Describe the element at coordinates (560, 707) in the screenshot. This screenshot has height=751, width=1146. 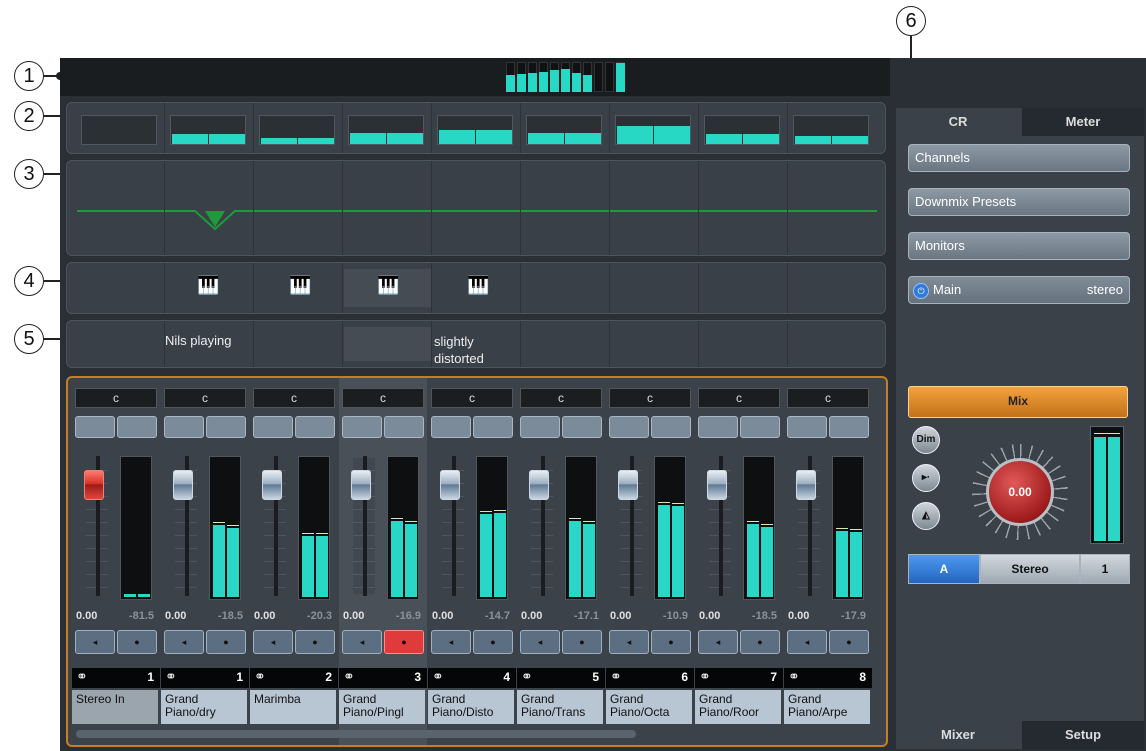
I see `channel-name: Grand Piano/Trans` at that location.